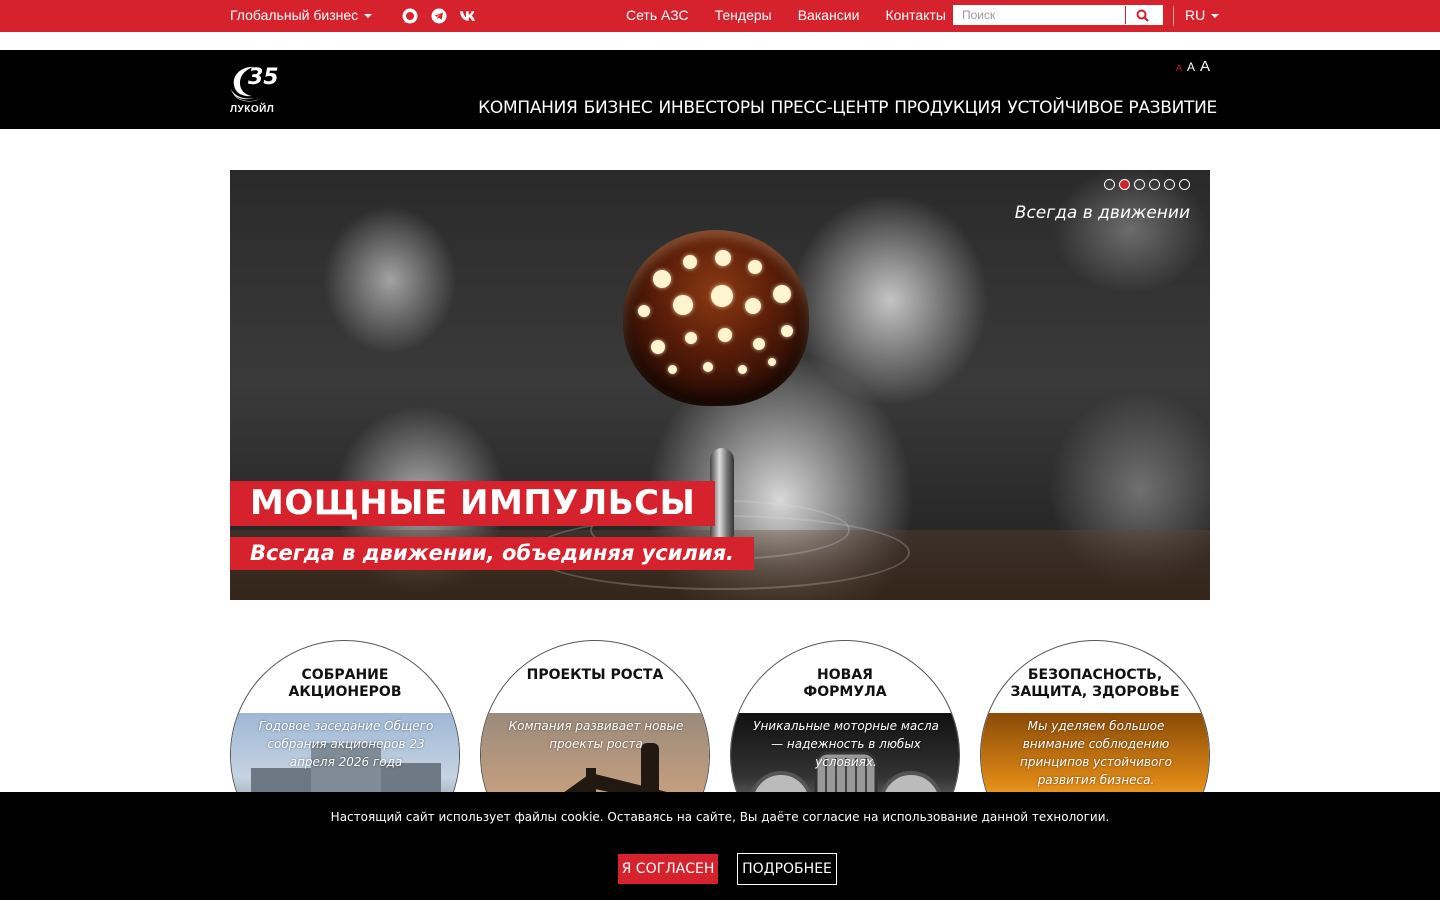  What do you see at coordinates (1179, 68) in the screenshot?
I see `font-size-small: A` at bounding box center [1179, 68].